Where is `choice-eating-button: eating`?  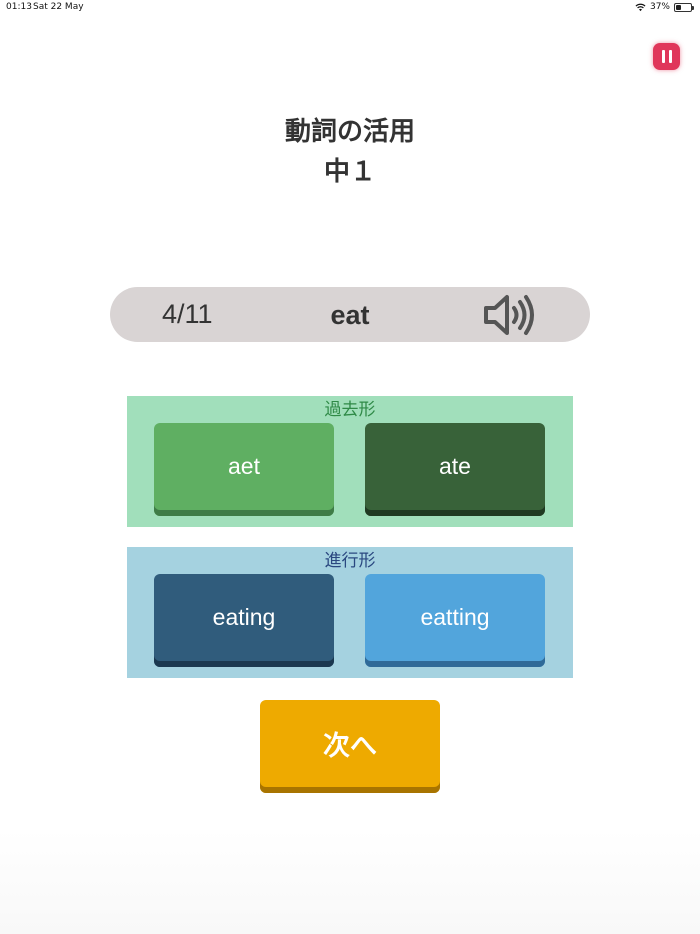 choice-eating-button: eating is located at coordinates (244, 620).